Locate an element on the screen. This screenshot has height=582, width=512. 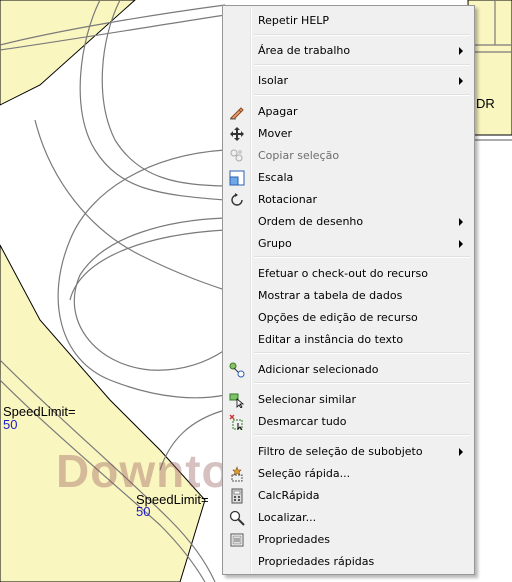
calculator-icon is located at coordinates (237, 496).